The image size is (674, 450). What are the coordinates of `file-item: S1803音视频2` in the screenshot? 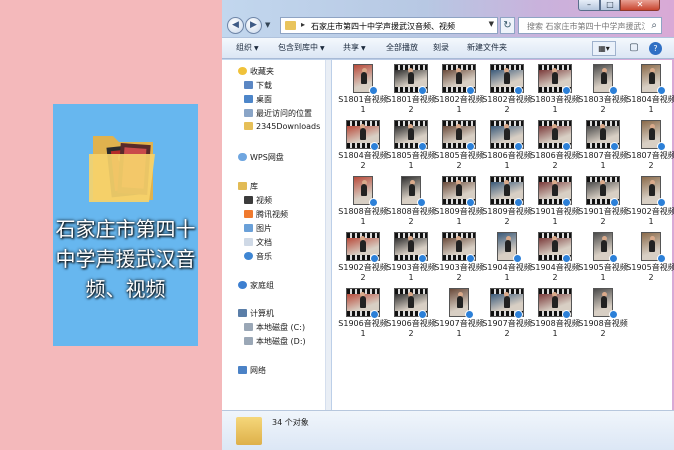 It's located at (603, 90).